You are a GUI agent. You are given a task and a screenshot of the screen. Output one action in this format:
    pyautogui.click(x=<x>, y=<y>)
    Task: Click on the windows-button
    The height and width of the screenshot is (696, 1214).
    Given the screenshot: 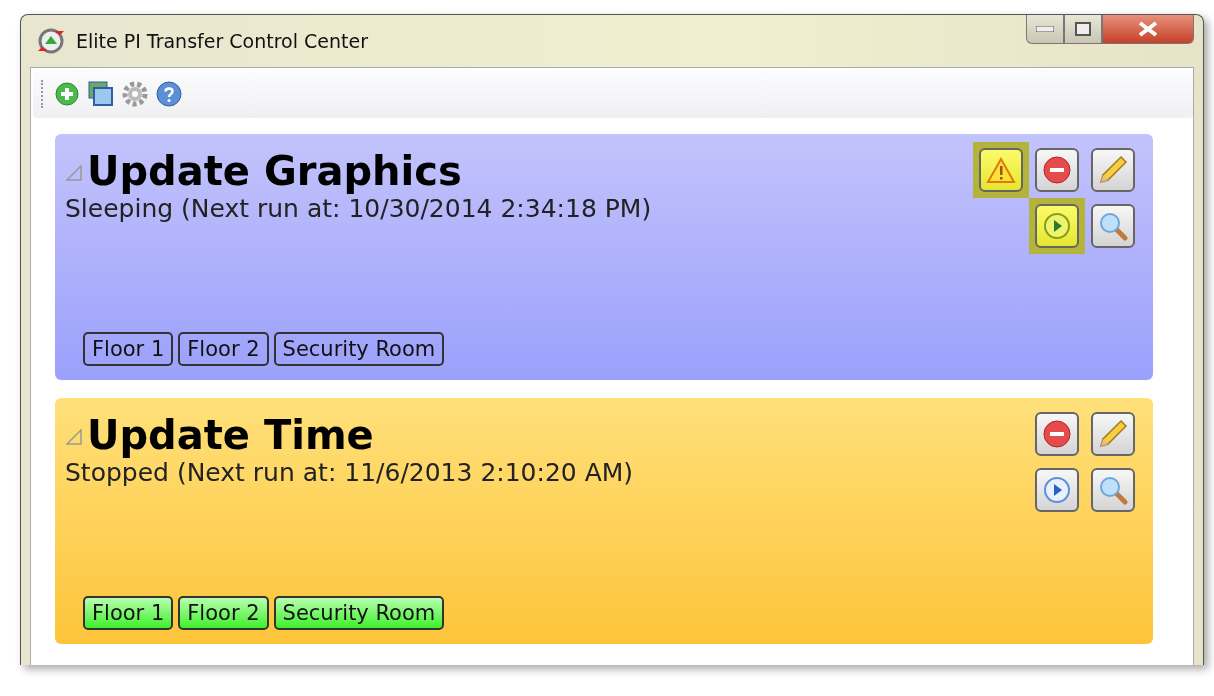 What is the action you would take?
    pyautogui.click(x=101, y=94)
    